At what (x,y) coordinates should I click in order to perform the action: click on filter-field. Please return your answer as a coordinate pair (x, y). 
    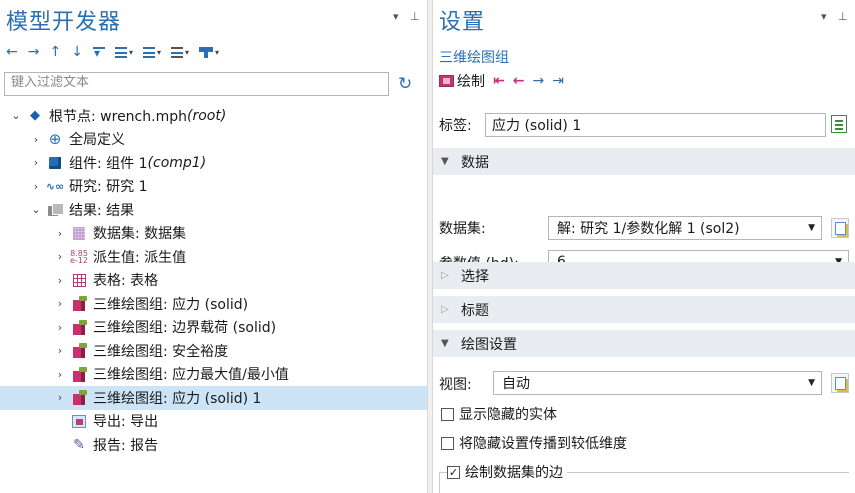
    Looking at the image, I should click on (196, 84).